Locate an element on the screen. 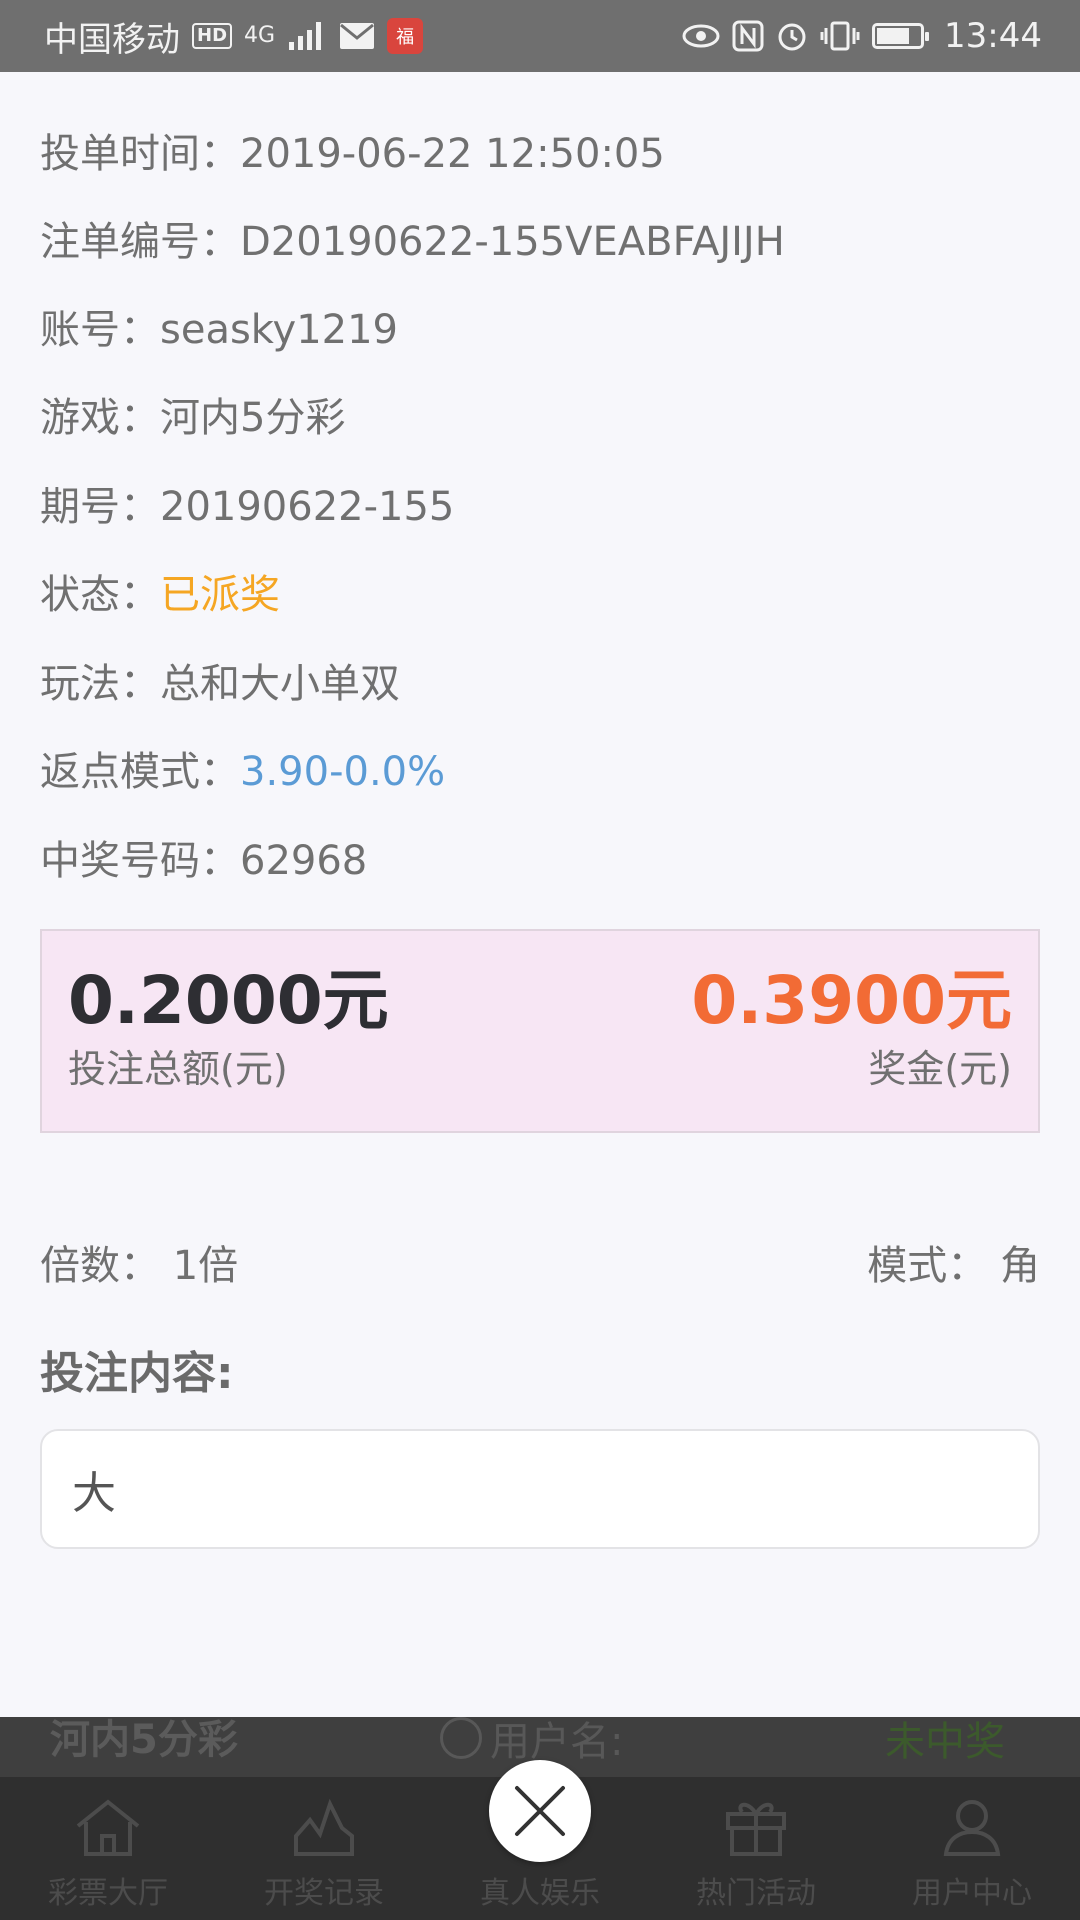  carrier-name: 中国移动 is located at coordinates (112, 39).